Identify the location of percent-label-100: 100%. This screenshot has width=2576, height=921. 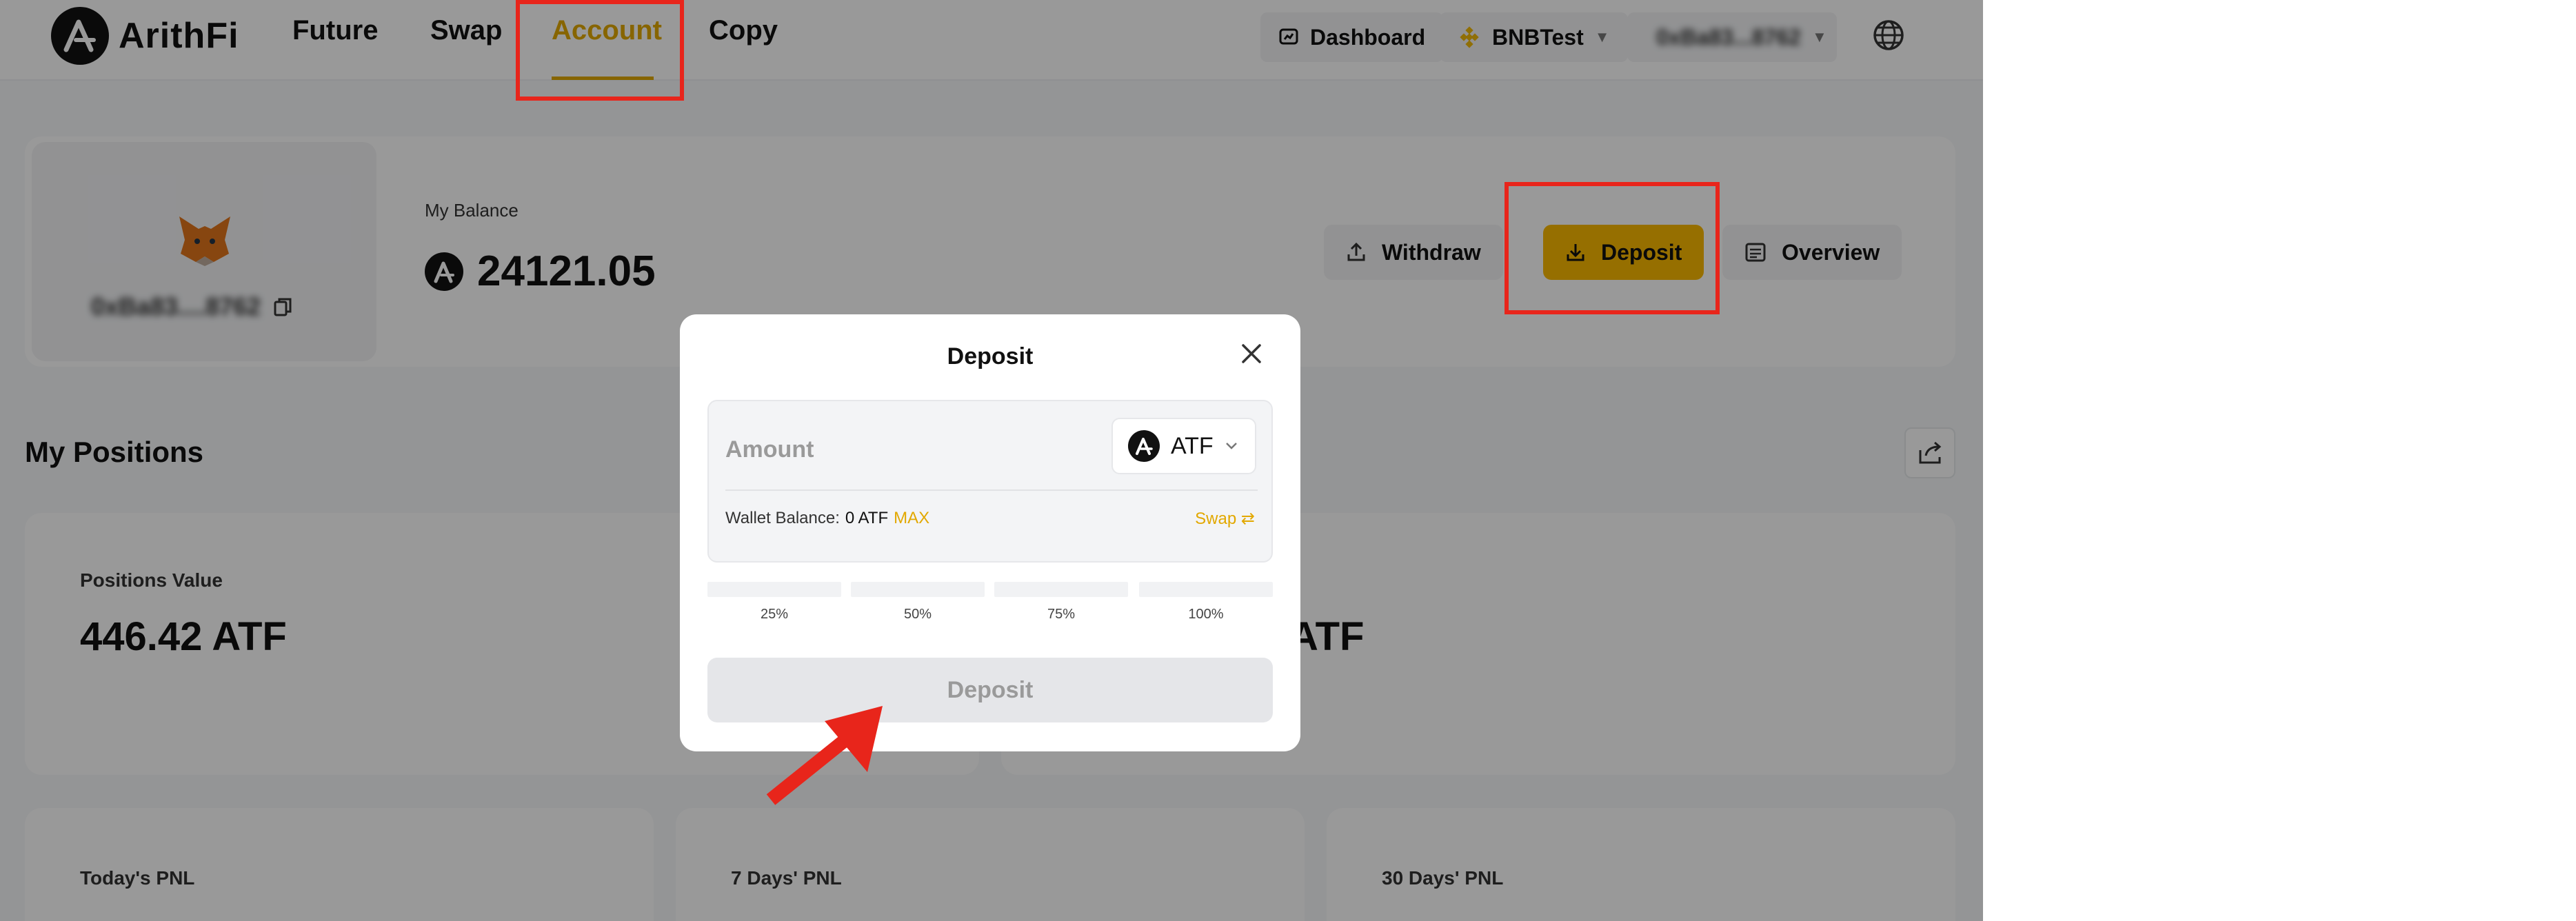
(1206, 615).